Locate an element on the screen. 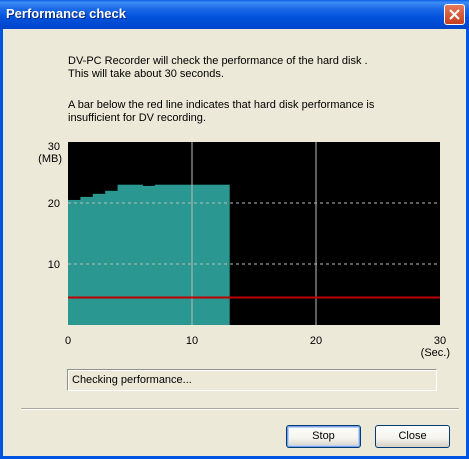  x-tick-label-0: 0 is located at coordinates (68, 341).